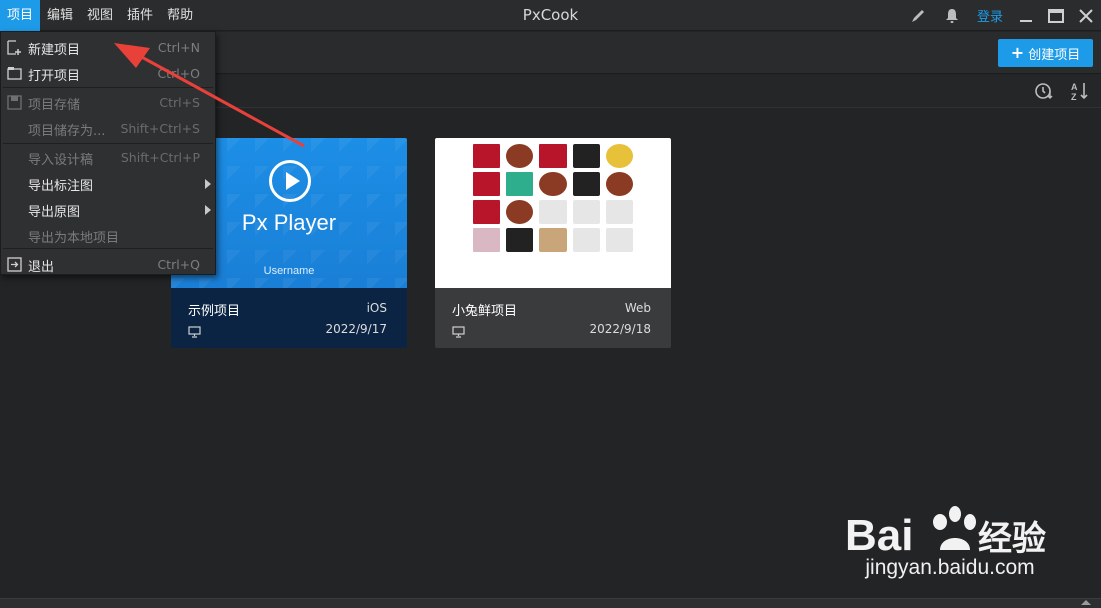  What do you see at coordinates (1012, 537) in the screenshot?
I see `svg-text: 经验` at bounding box center [1012, 537].